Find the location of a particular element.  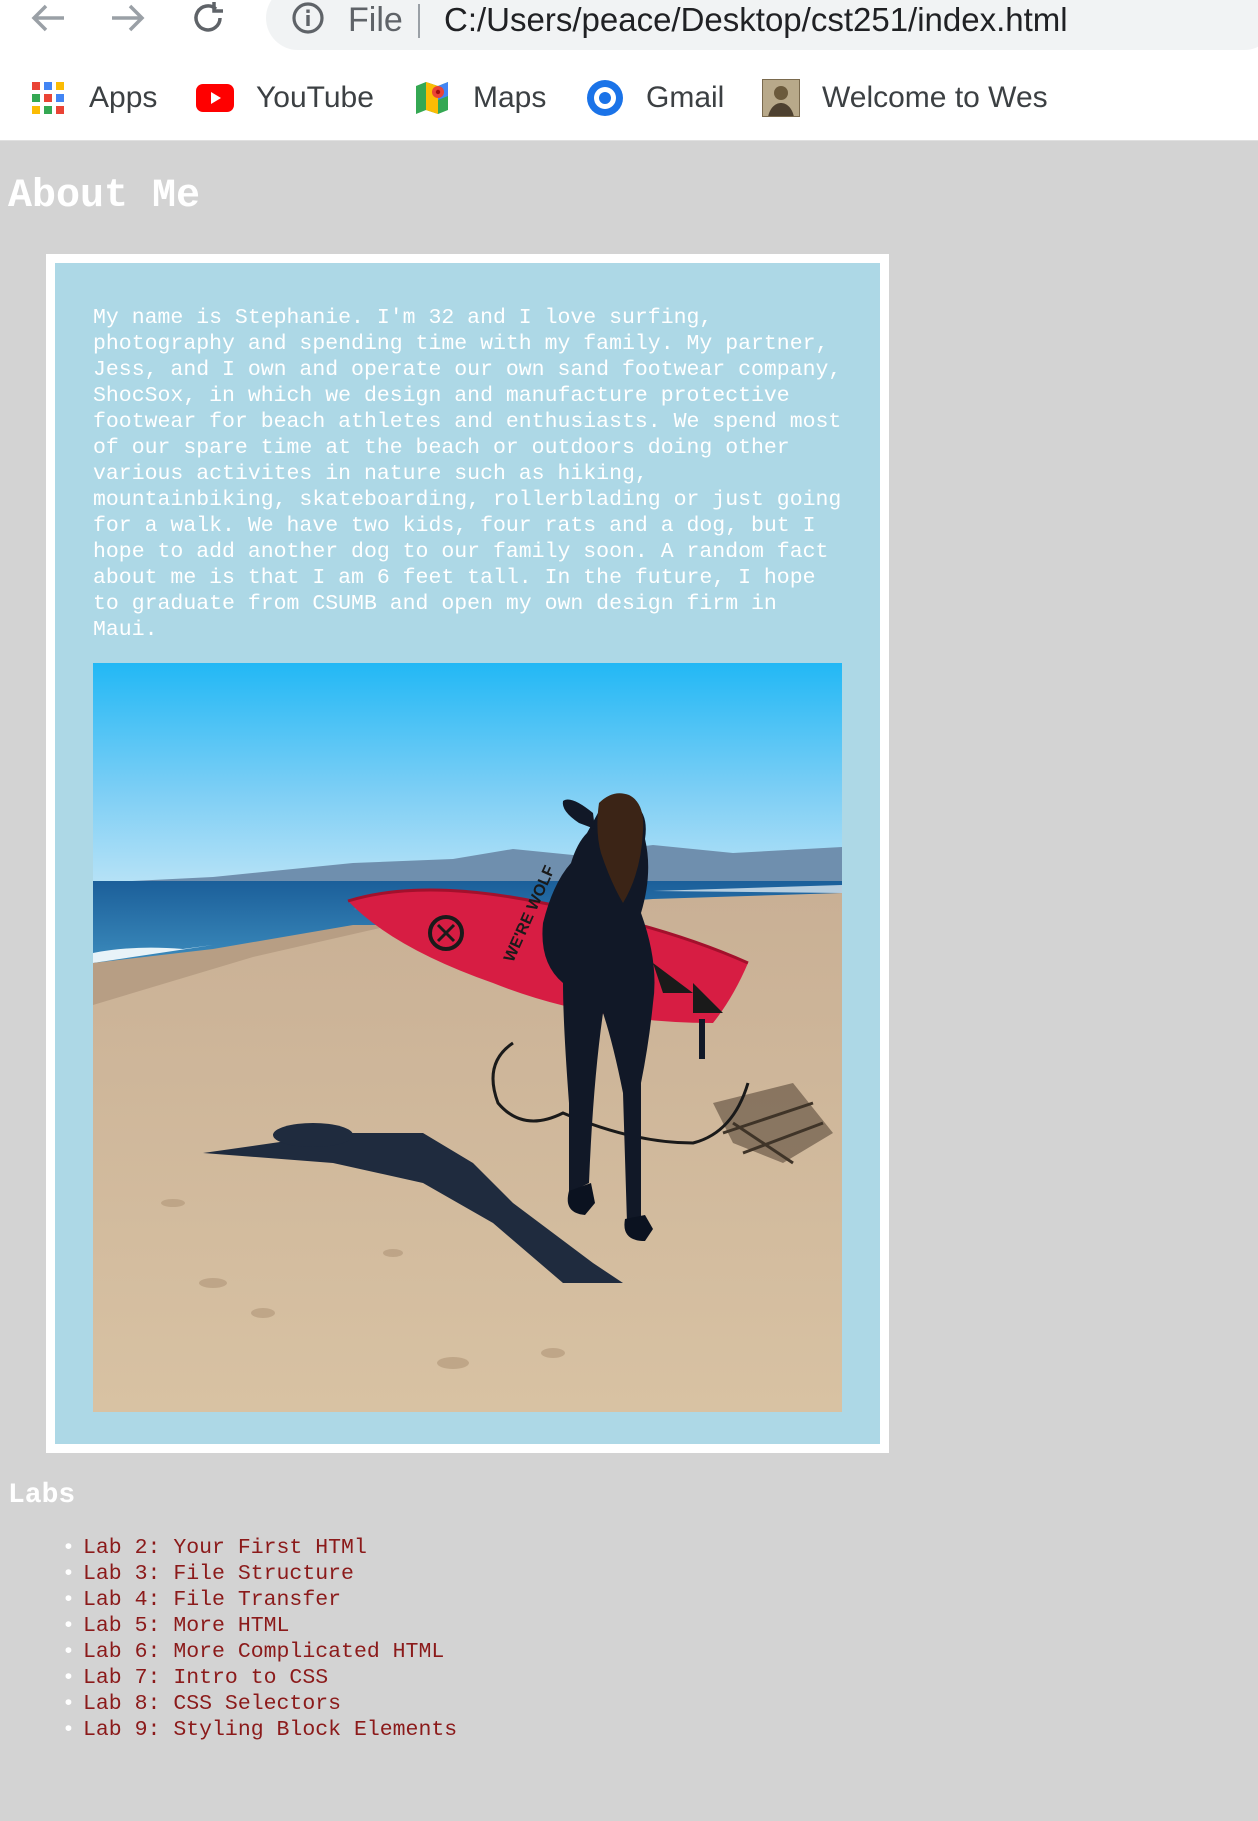

forward-button is located at coordinates (128, 18).